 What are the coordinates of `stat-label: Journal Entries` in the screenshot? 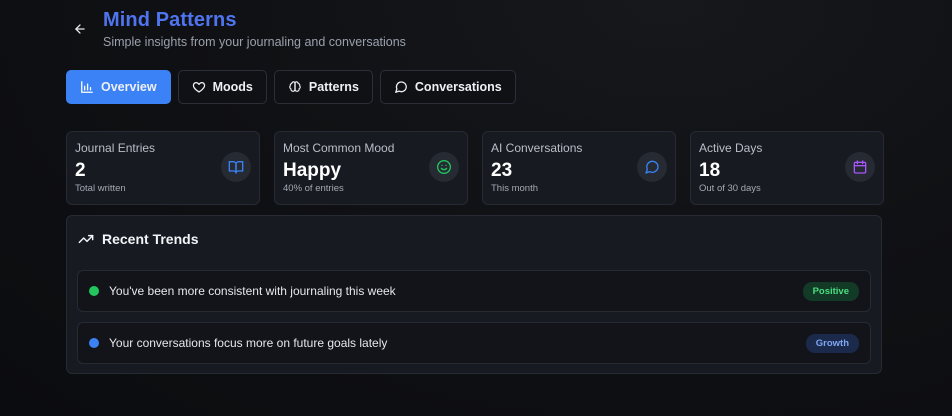 It's located at (115, 148).